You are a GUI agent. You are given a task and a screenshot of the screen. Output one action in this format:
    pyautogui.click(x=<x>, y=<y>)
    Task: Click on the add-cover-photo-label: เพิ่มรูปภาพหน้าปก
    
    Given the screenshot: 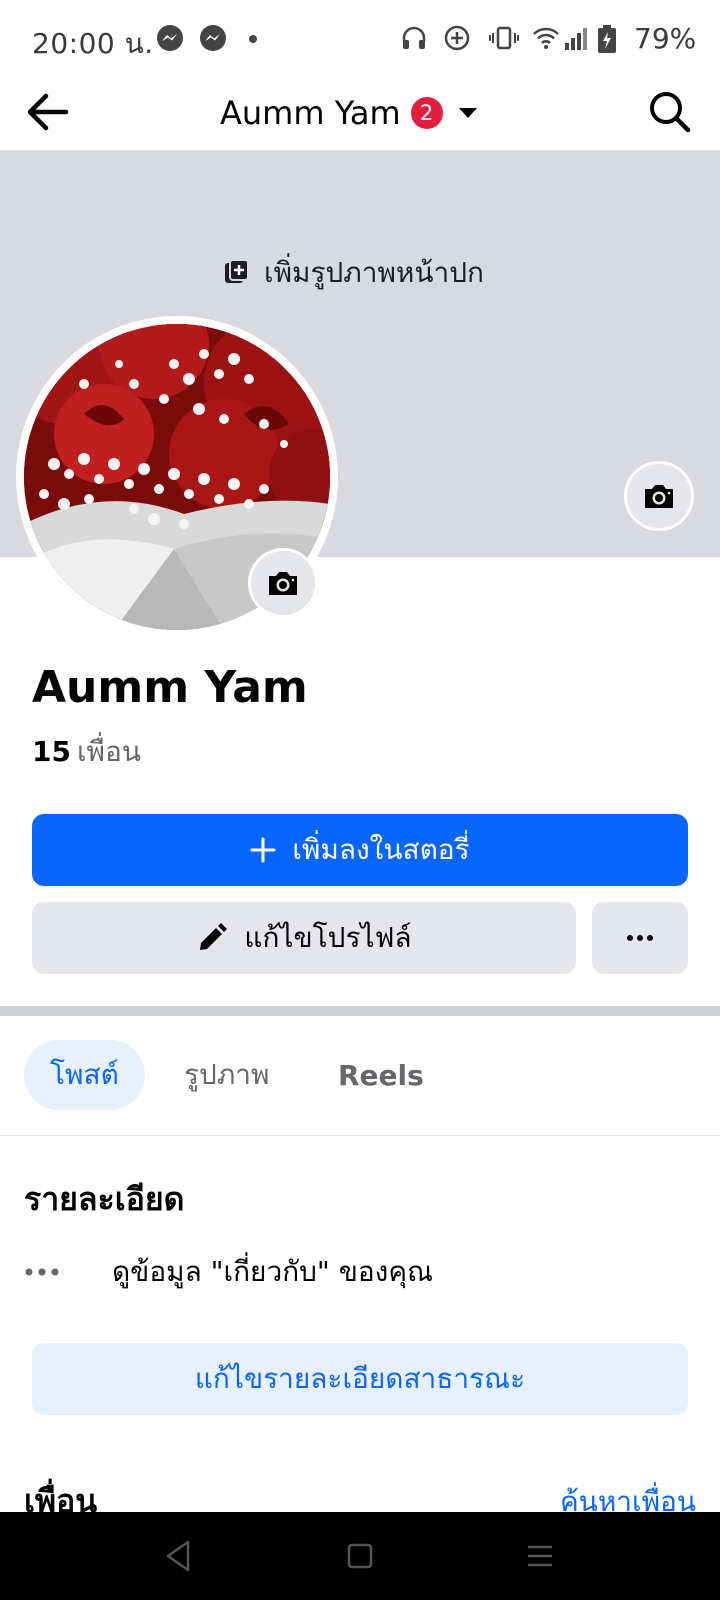 What is the action you would take?
    pyautogui.click(x=374, y=272)
    